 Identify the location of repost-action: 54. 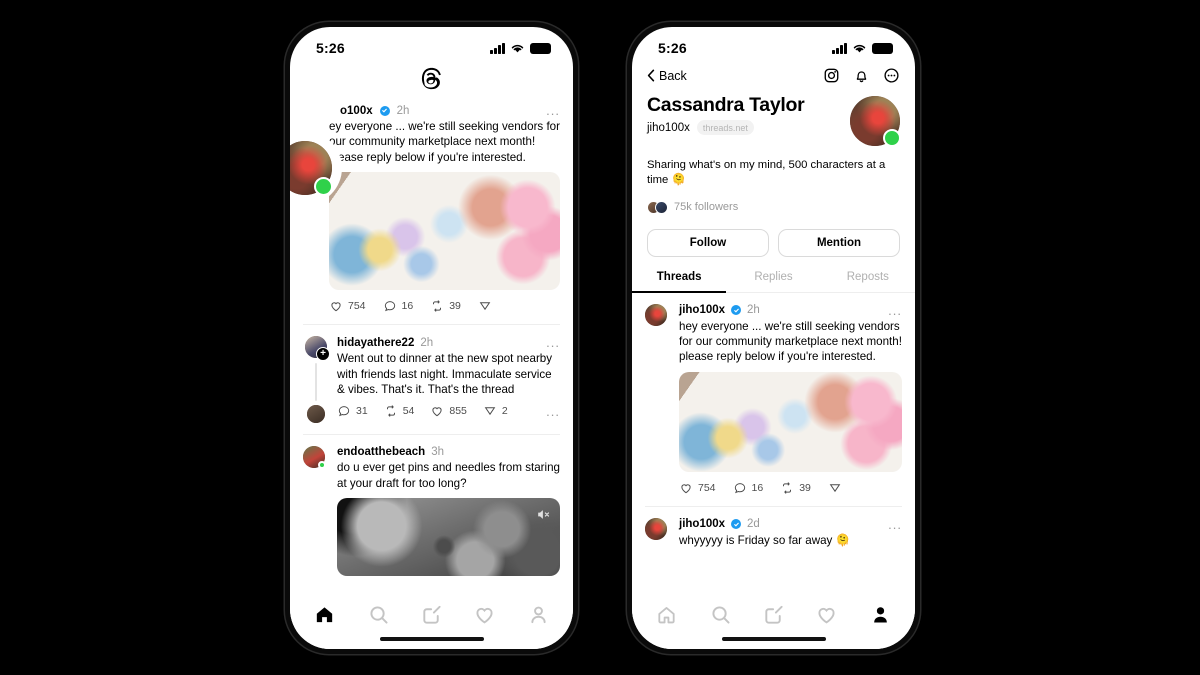
(399, 411).